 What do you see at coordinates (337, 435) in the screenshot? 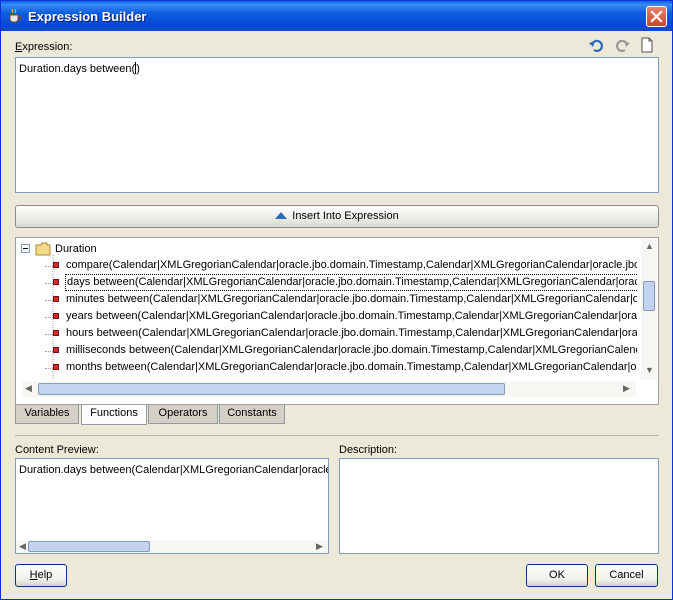
I see `separator` at bounding box center [337, 435].